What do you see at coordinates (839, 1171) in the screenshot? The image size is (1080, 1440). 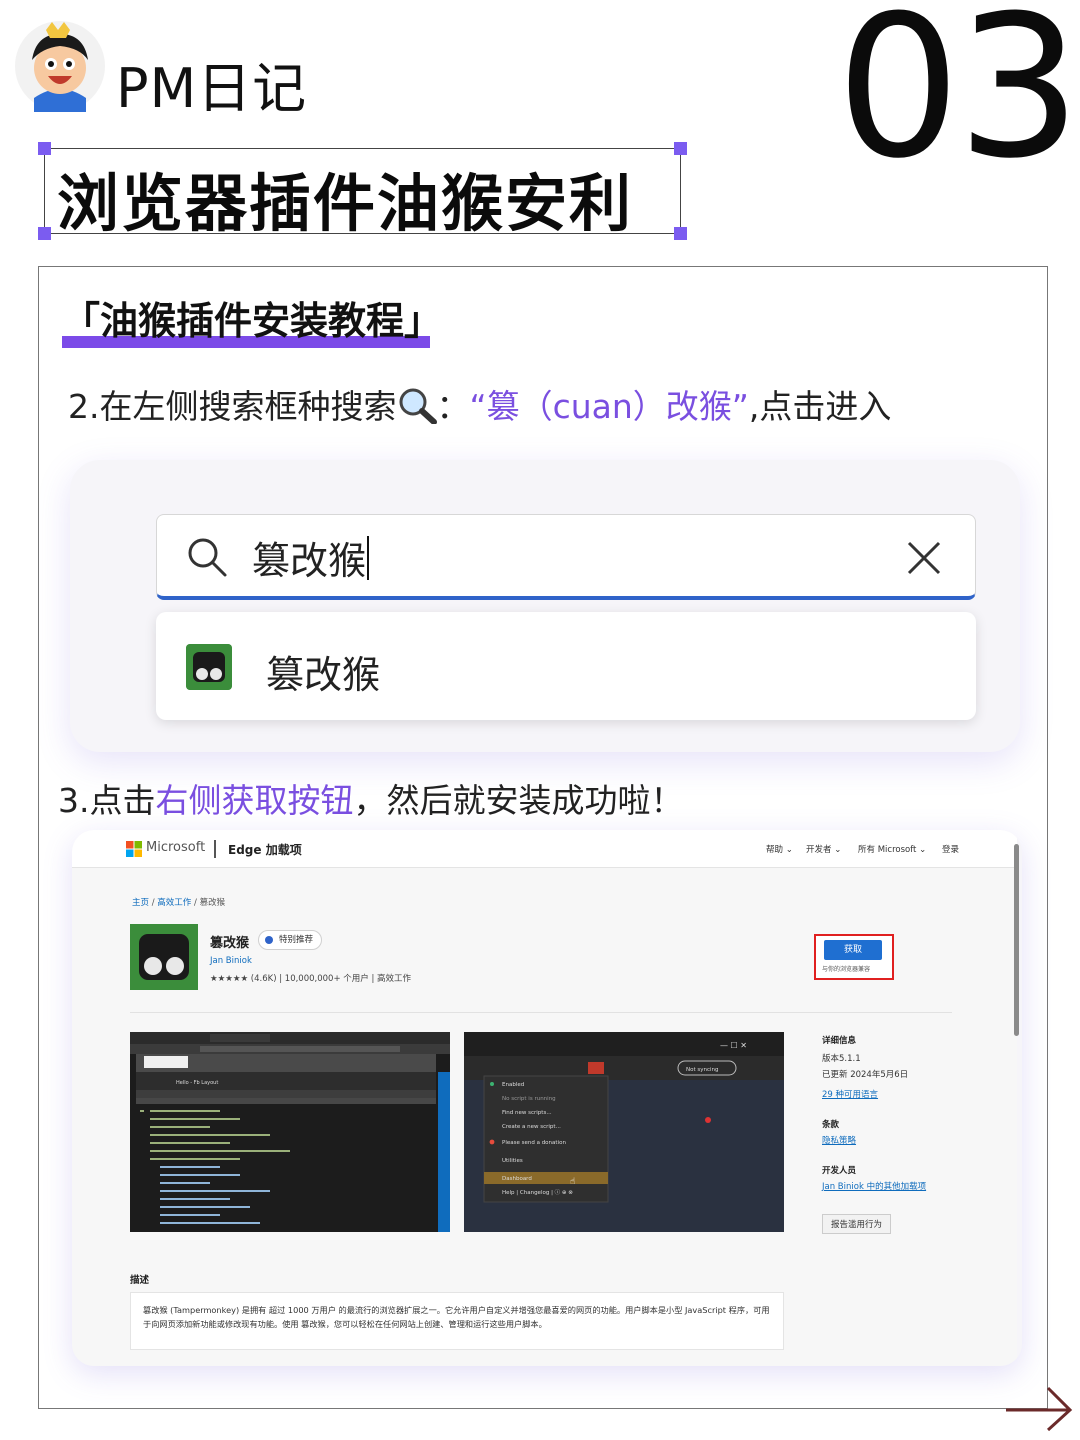 I see `developer-heading: 开发人员` at bounding box center [839, 1171].